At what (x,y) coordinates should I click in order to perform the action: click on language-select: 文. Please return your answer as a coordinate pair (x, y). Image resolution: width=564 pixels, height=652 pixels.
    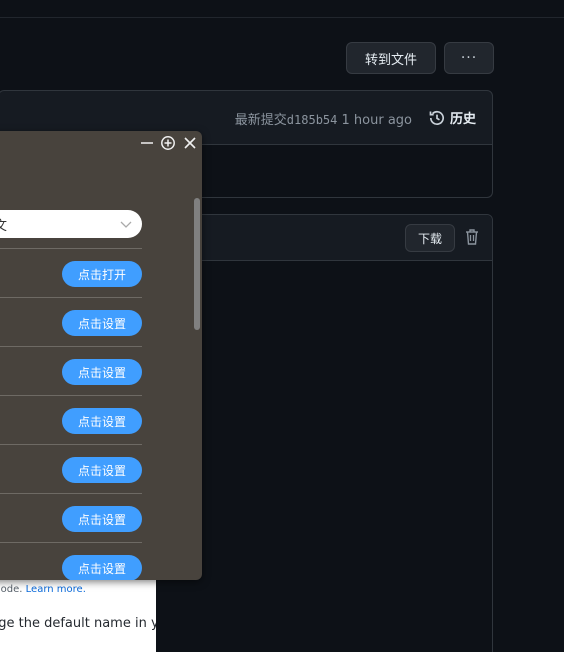
    Looking at the image, I should click on (71, 224).